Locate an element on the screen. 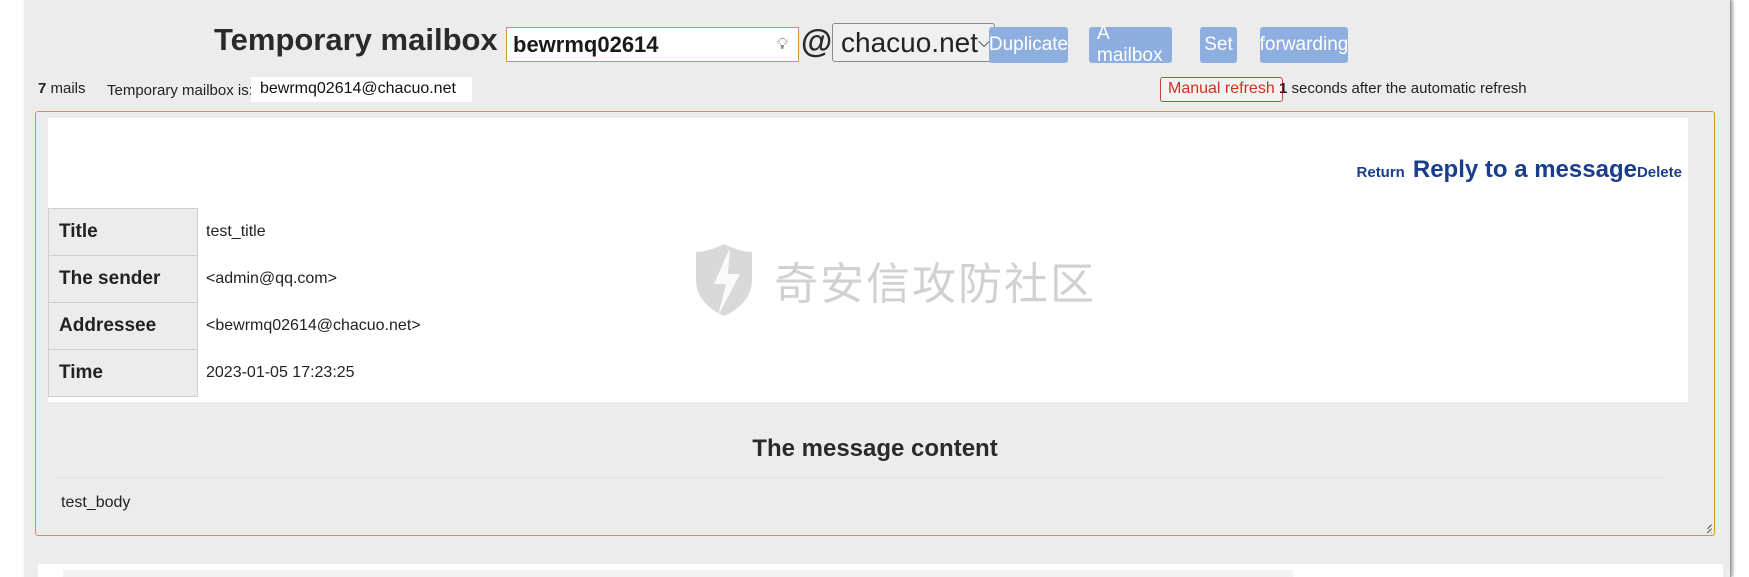 The height and width of the screenshot is (577, 1749). time-value: 2023-01-05 17:23:25 is located at coordinates (280, 372).